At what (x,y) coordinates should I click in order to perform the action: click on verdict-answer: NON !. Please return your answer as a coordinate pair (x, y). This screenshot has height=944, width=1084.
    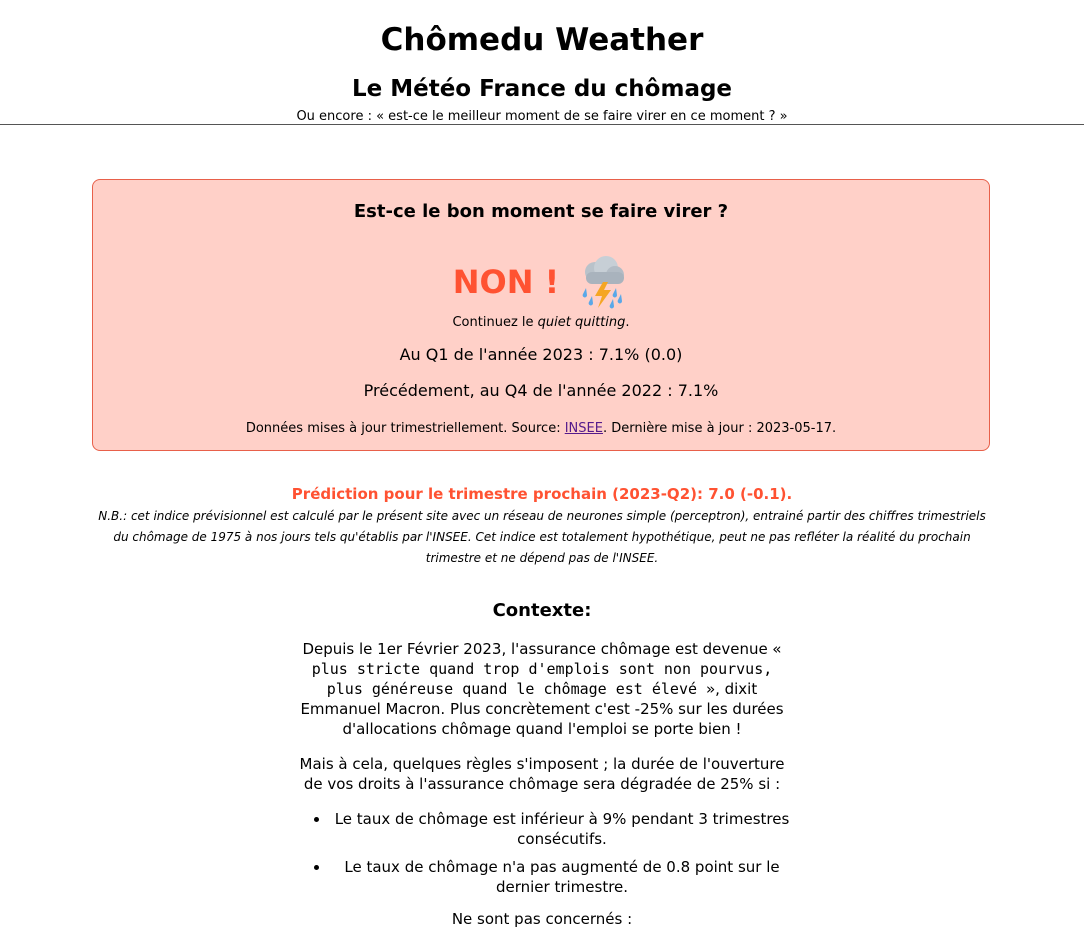
    Looking at the image, I should click on (506, 282).